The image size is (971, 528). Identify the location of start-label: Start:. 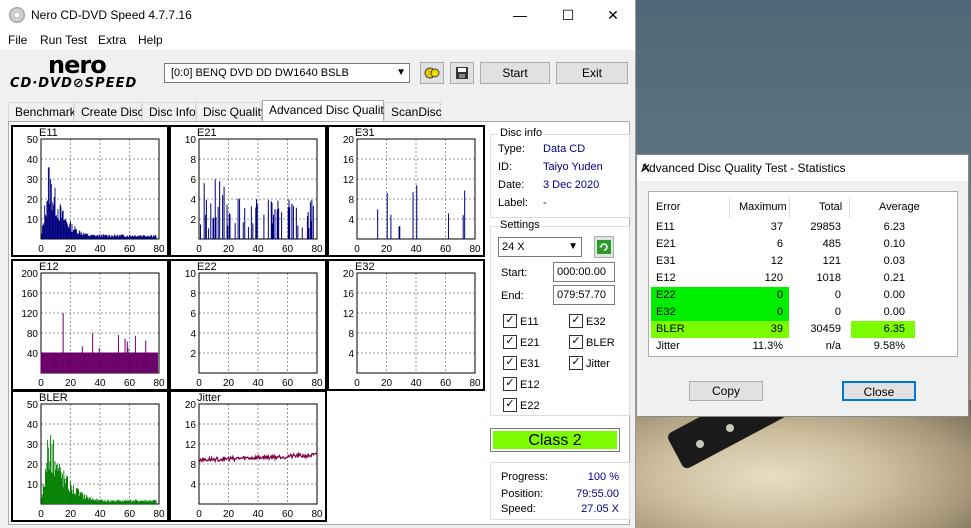
(514, 273).